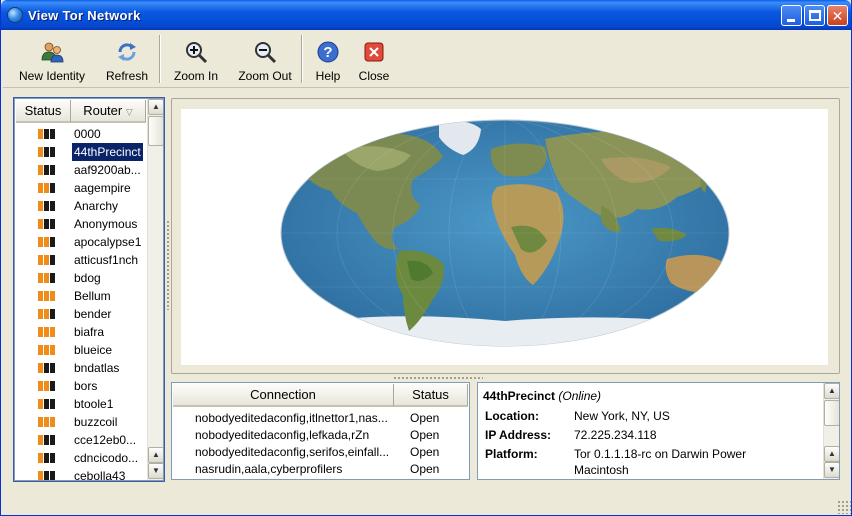  Describe the element at coordinates (601, 470) in the screenshot. I see `platform-value-line2: Macintosh` at that location.